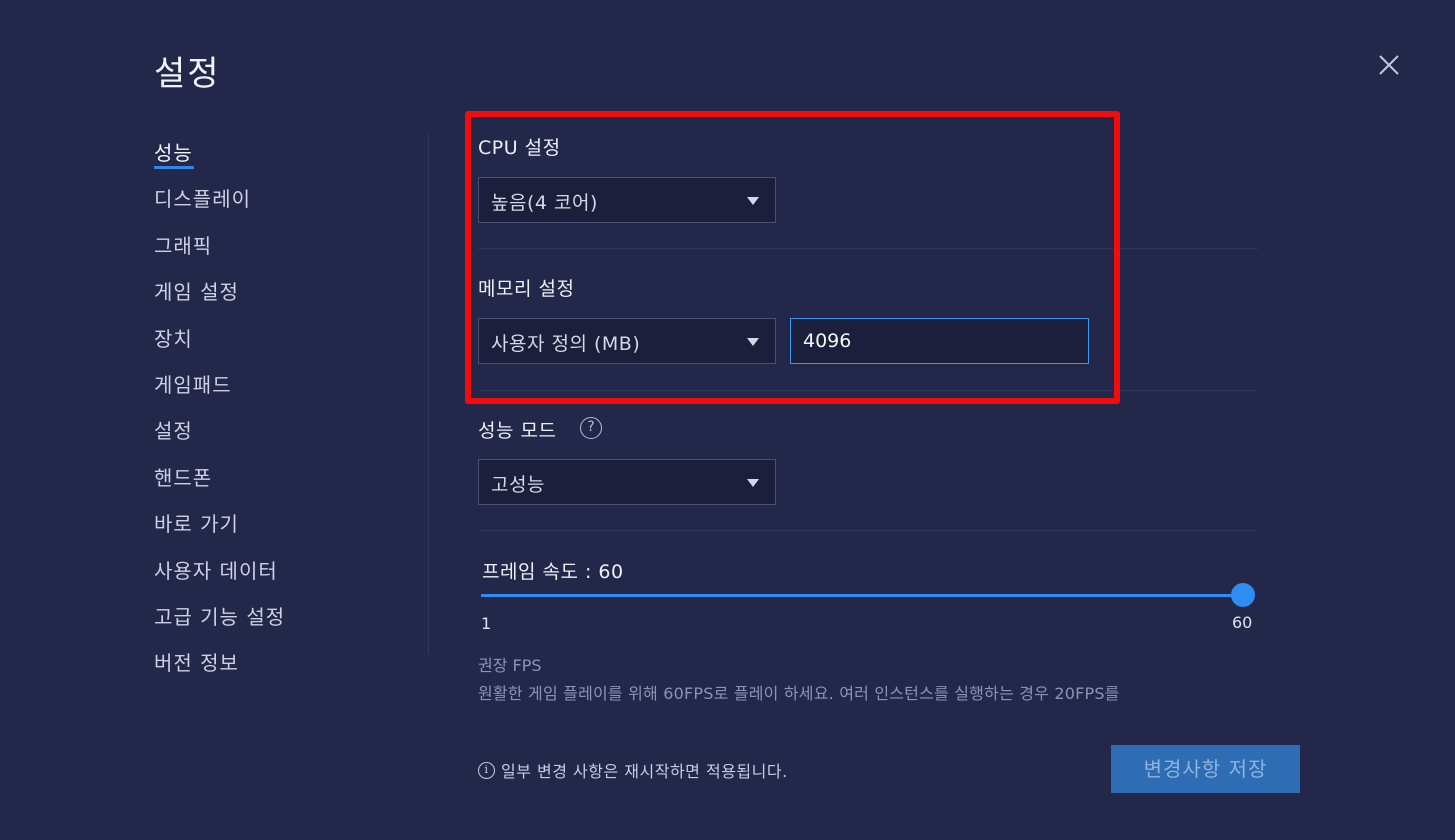 The height and width of the screenshot is (840, 1455). I want to click on frame-rate-slider, so click(868, 595).